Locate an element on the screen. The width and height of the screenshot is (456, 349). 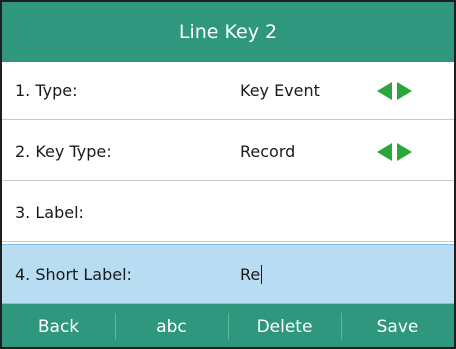
short-label-value: Re is located at coordinates (250, 274).